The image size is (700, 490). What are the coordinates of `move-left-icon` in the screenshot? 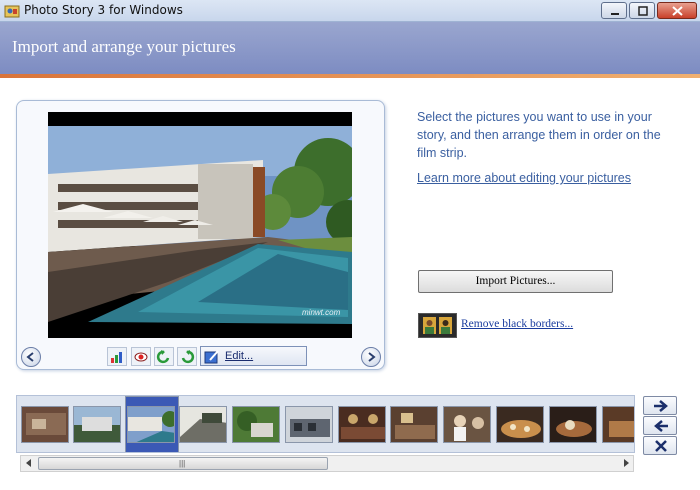 It's located at (661, 426).